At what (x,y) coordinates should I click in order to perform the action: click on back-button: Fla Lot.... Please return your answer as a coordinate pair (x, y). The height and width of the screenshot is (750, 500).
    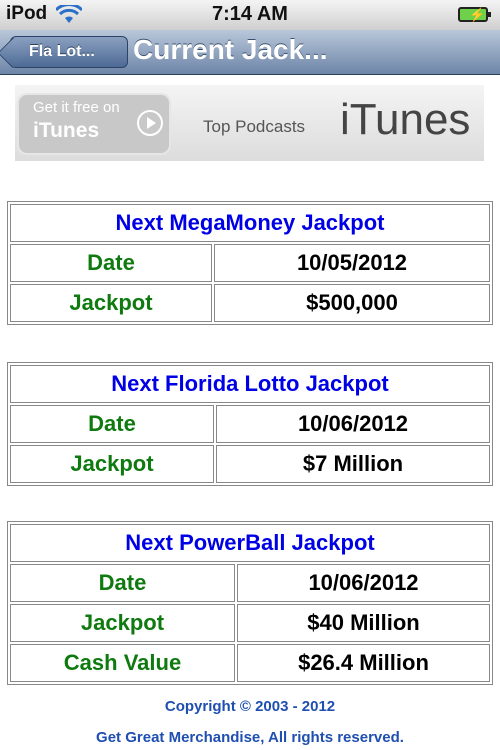
    Looking at the image, I should click on (69, 52).